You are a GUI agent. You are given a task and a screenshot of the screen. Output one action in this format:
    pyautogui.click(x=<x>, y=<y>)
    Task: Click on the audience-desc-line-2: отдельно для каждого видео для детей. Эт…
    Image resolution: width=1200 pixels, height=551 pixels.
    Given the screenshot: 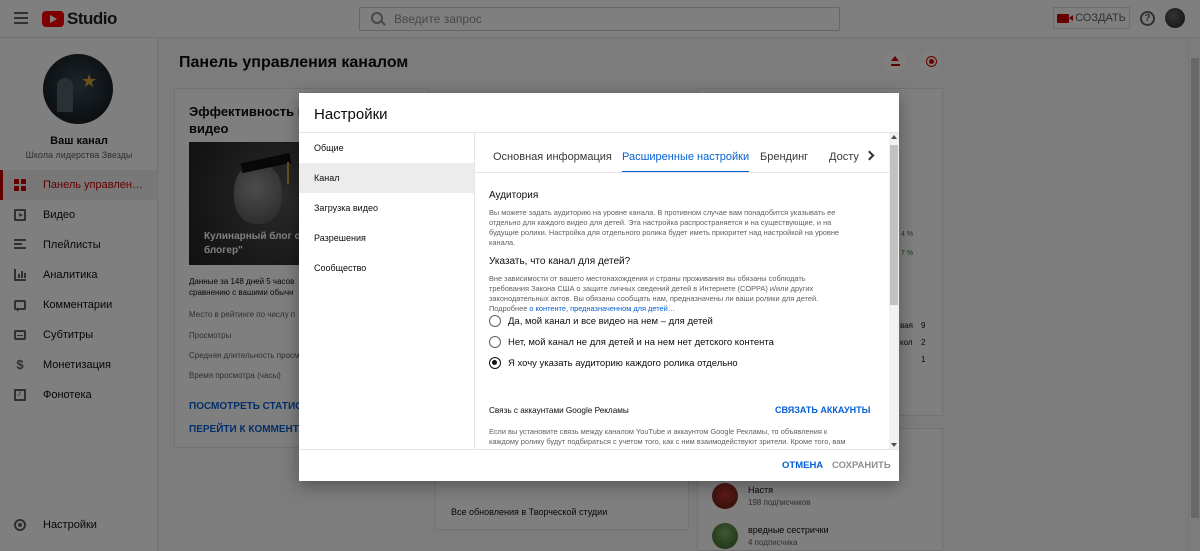 What is the action you would take?
    pyautogui.click(x=660, y=222)
    